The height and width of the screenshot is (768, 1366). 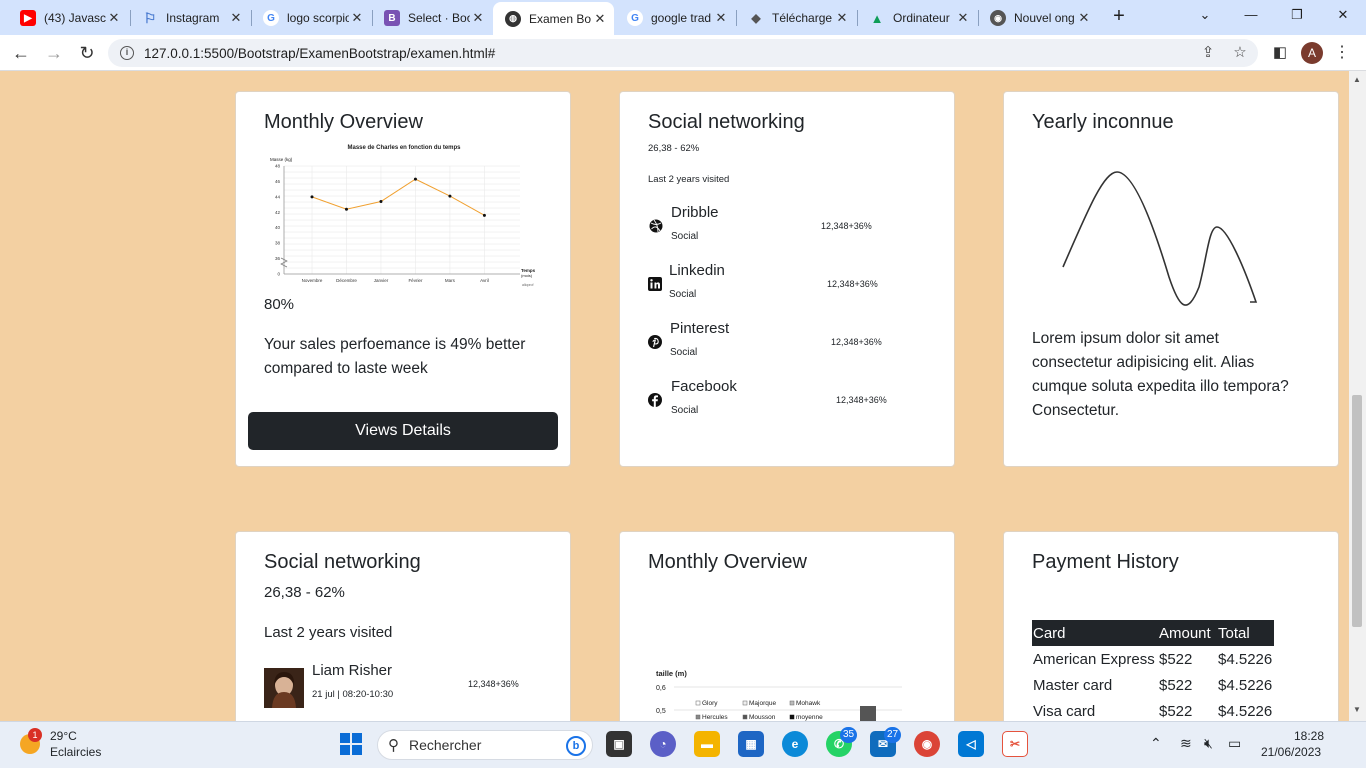 What do you see at coordinates (795, 744) in the screenshot?
I see `edge-icon: e` at bounding box center [795, 744].